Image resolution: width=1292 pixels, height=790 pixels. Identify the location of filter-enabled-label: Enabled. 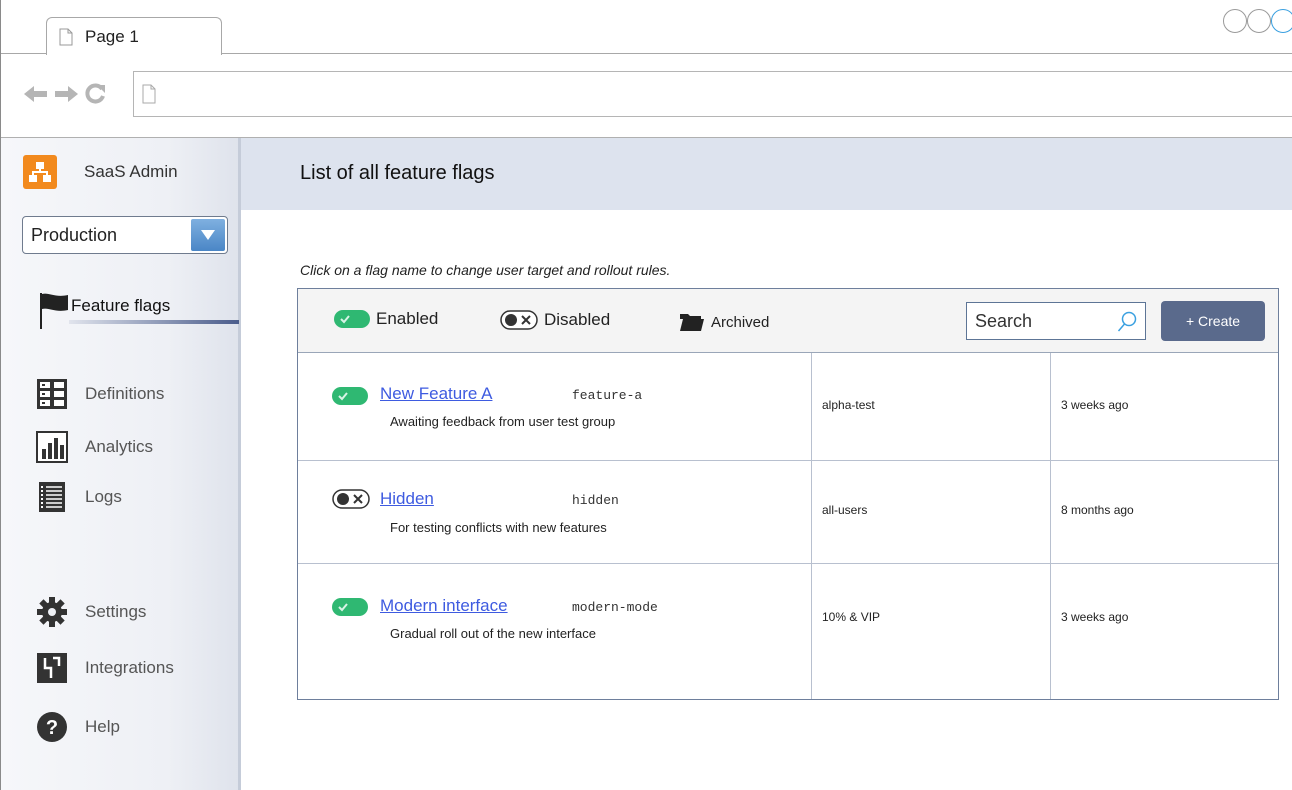
(407, 318).